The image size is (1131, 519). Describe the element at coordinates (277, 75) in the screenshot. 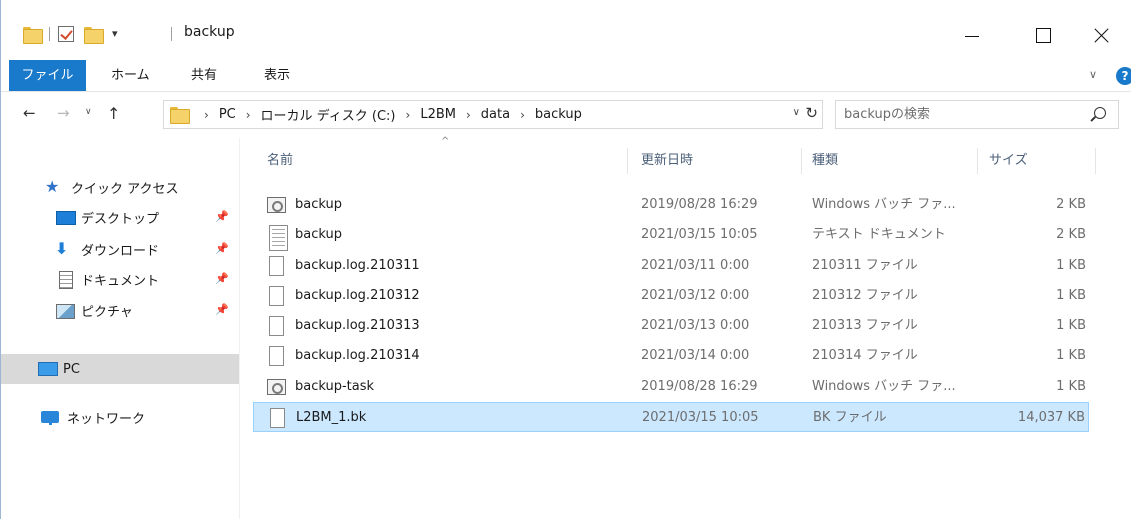

I see `tab-view: 表示` at that location.